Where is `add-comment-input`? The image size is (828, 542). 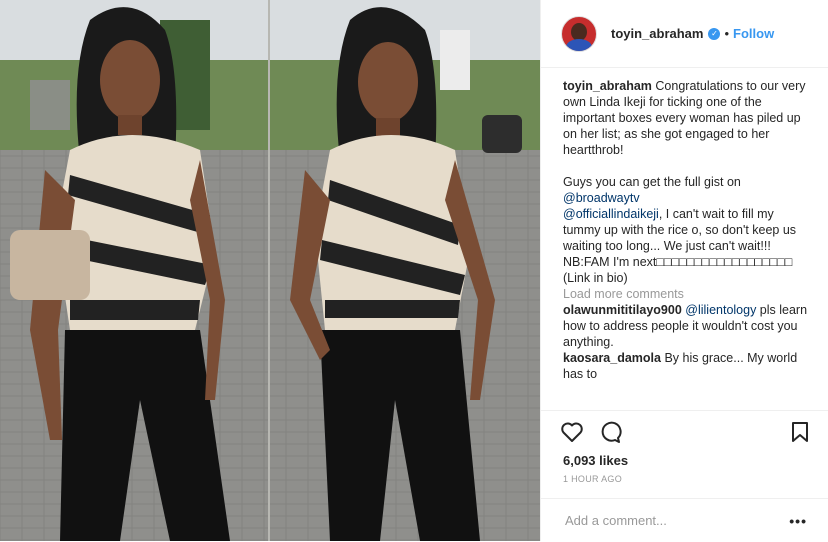
add-comment-input is located at coordinates (676, 520).